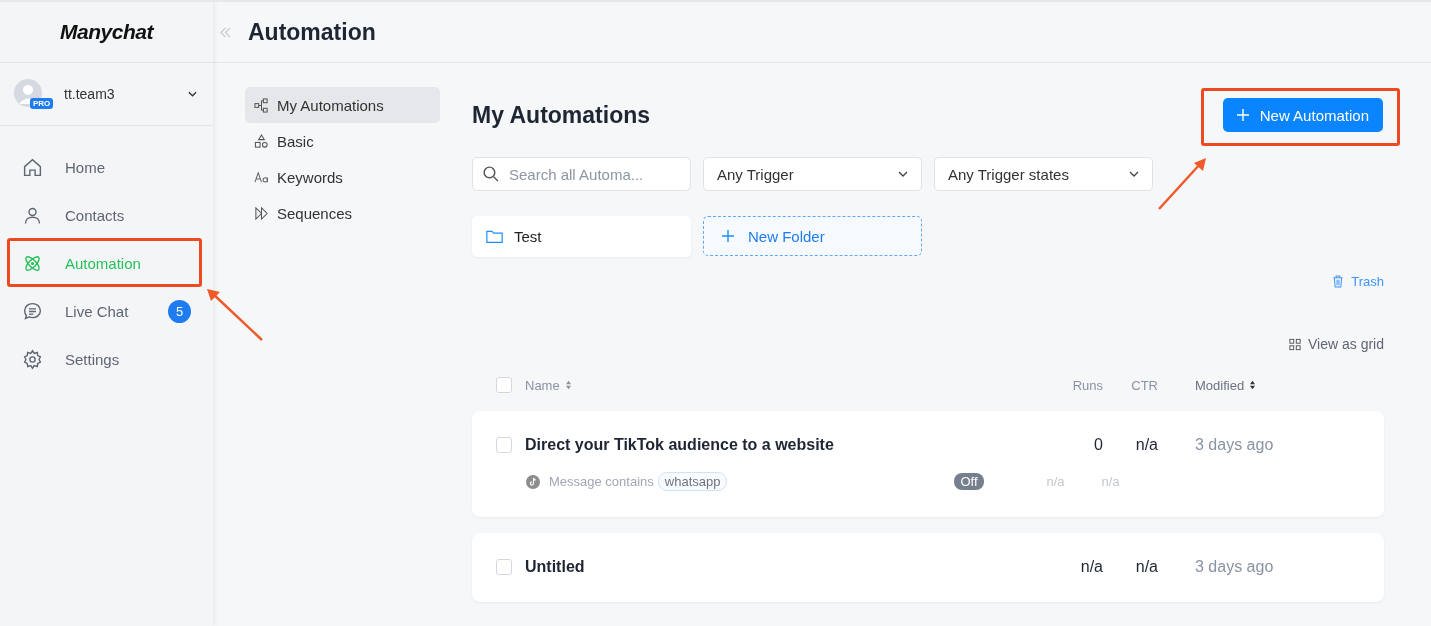 This screenshot has height=626, width=1431. Describe the element at coordinates (1302, 115) in the screenshot. I see `new-automation-button: New Automation` at that location.